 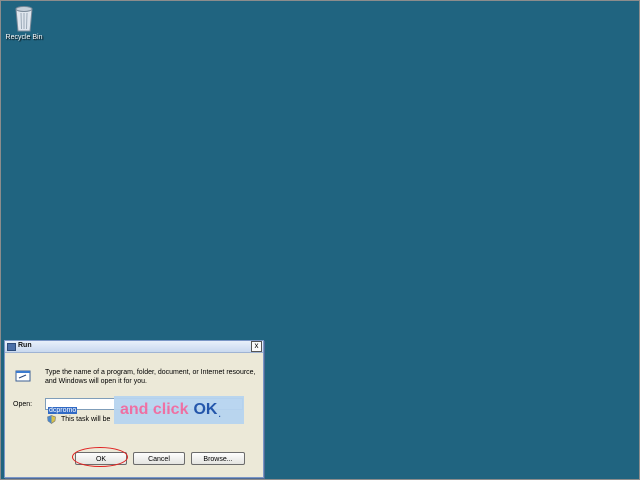 What do you see at coordinates (23, 376) in the screenshot?
I see `run-program-icon` at bounding box center [23, 376].